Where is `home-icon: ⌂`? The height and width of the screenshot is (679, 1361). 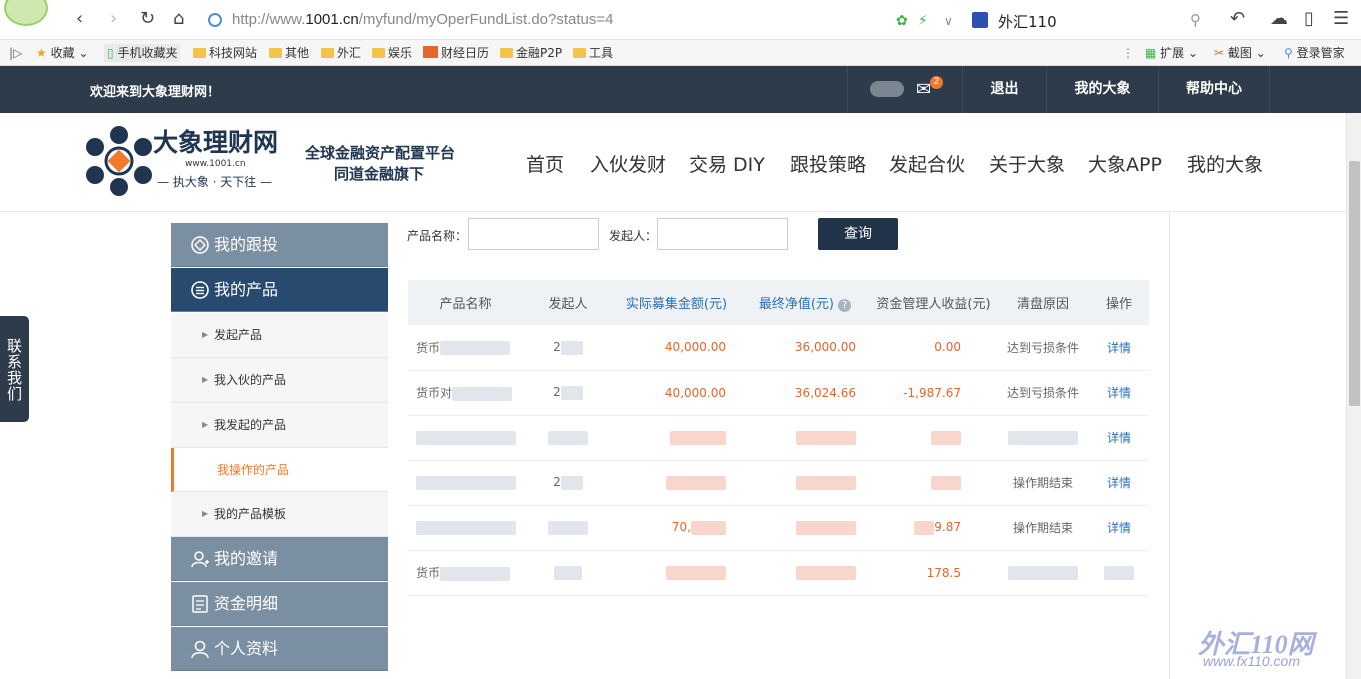 home-icon: ⌂ is located at coordinates (178, 19).